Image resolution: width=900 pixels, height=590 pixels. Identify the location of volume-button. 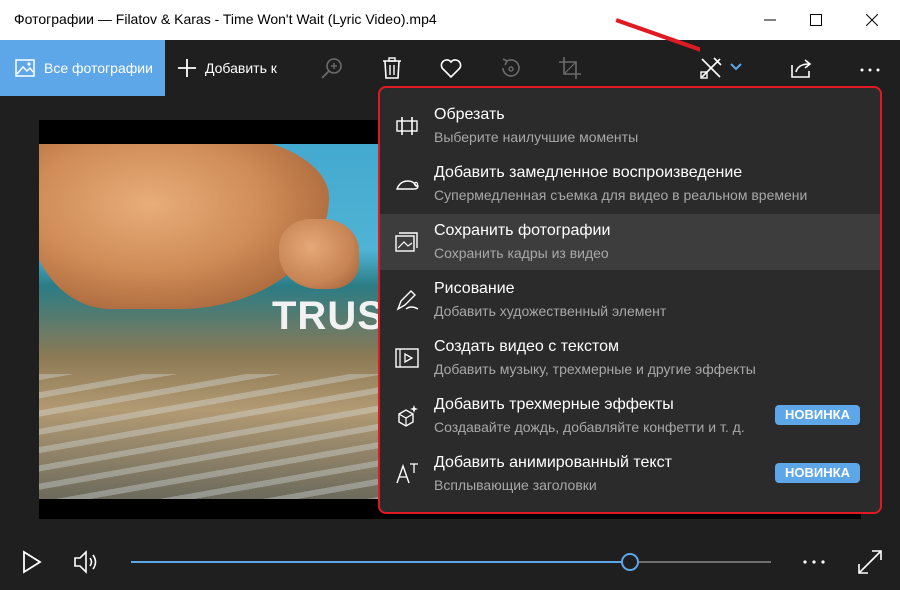
(86, 562).